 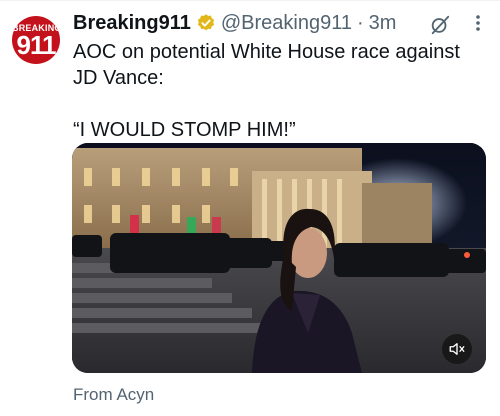 I want to click on volume-muted-icon, so click(x=457, y=349).